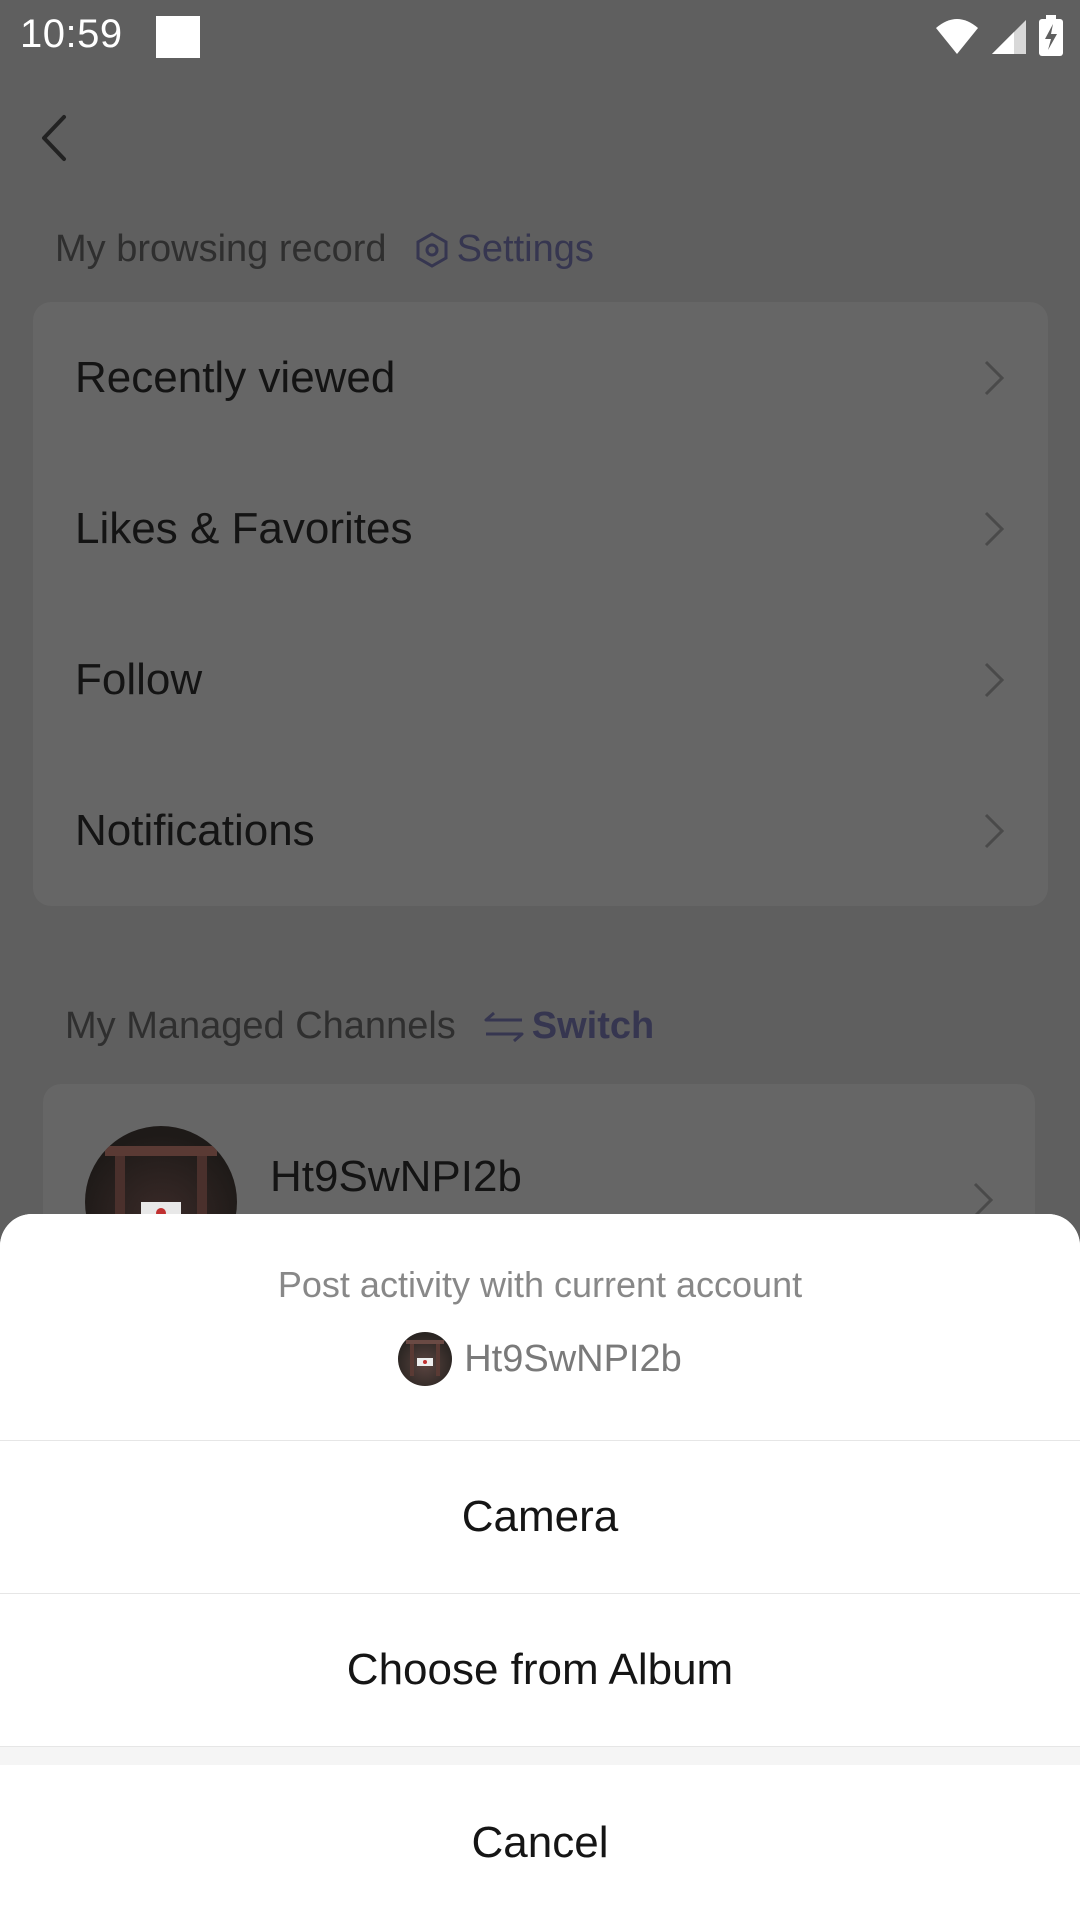  I want to click on settings-hex-icon, so click(432, 249).